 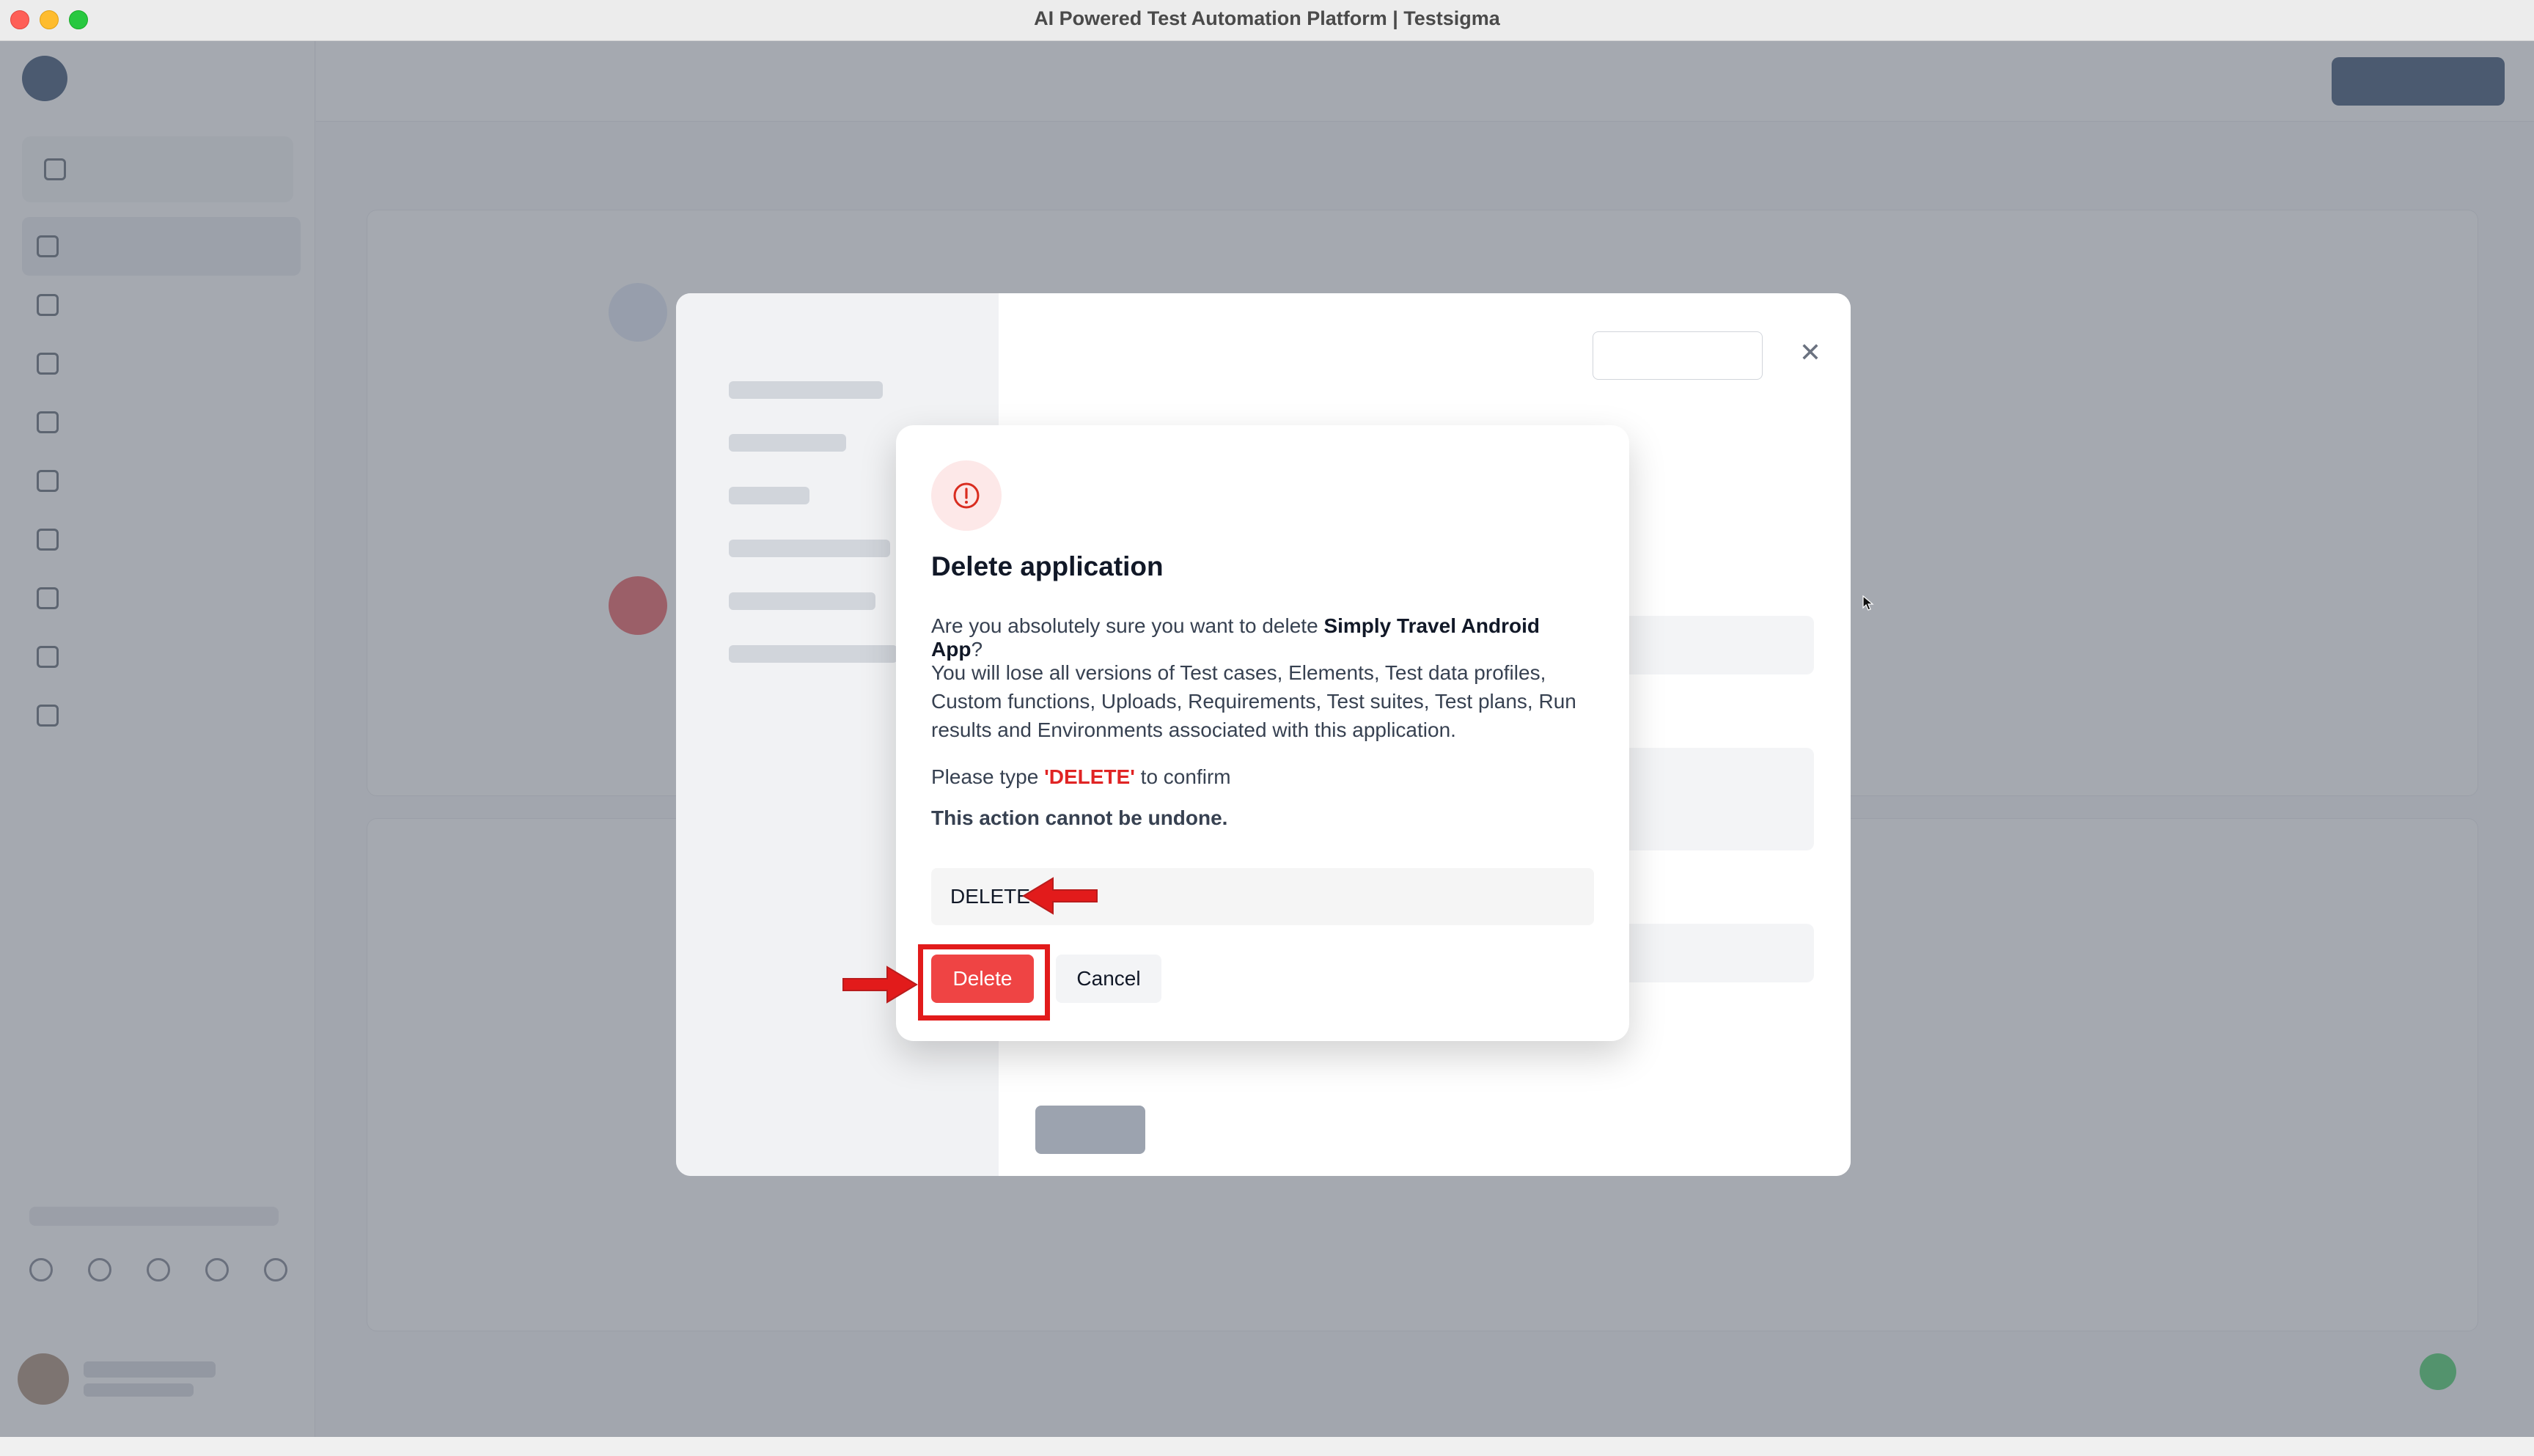 I want to click on modal-title: Delete application, so click(x=1047, y=566).